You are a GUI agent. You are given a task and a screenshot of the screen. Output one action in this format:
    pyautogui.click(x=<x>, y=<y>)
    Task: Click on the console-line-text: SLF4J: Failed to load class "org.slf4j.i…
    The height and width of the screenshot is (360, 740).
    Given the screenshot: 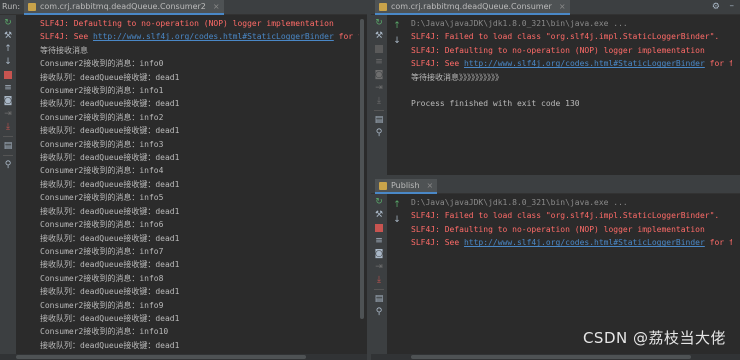 What is the action you would take?
    pyautogui.click(x=565, y=216)
    